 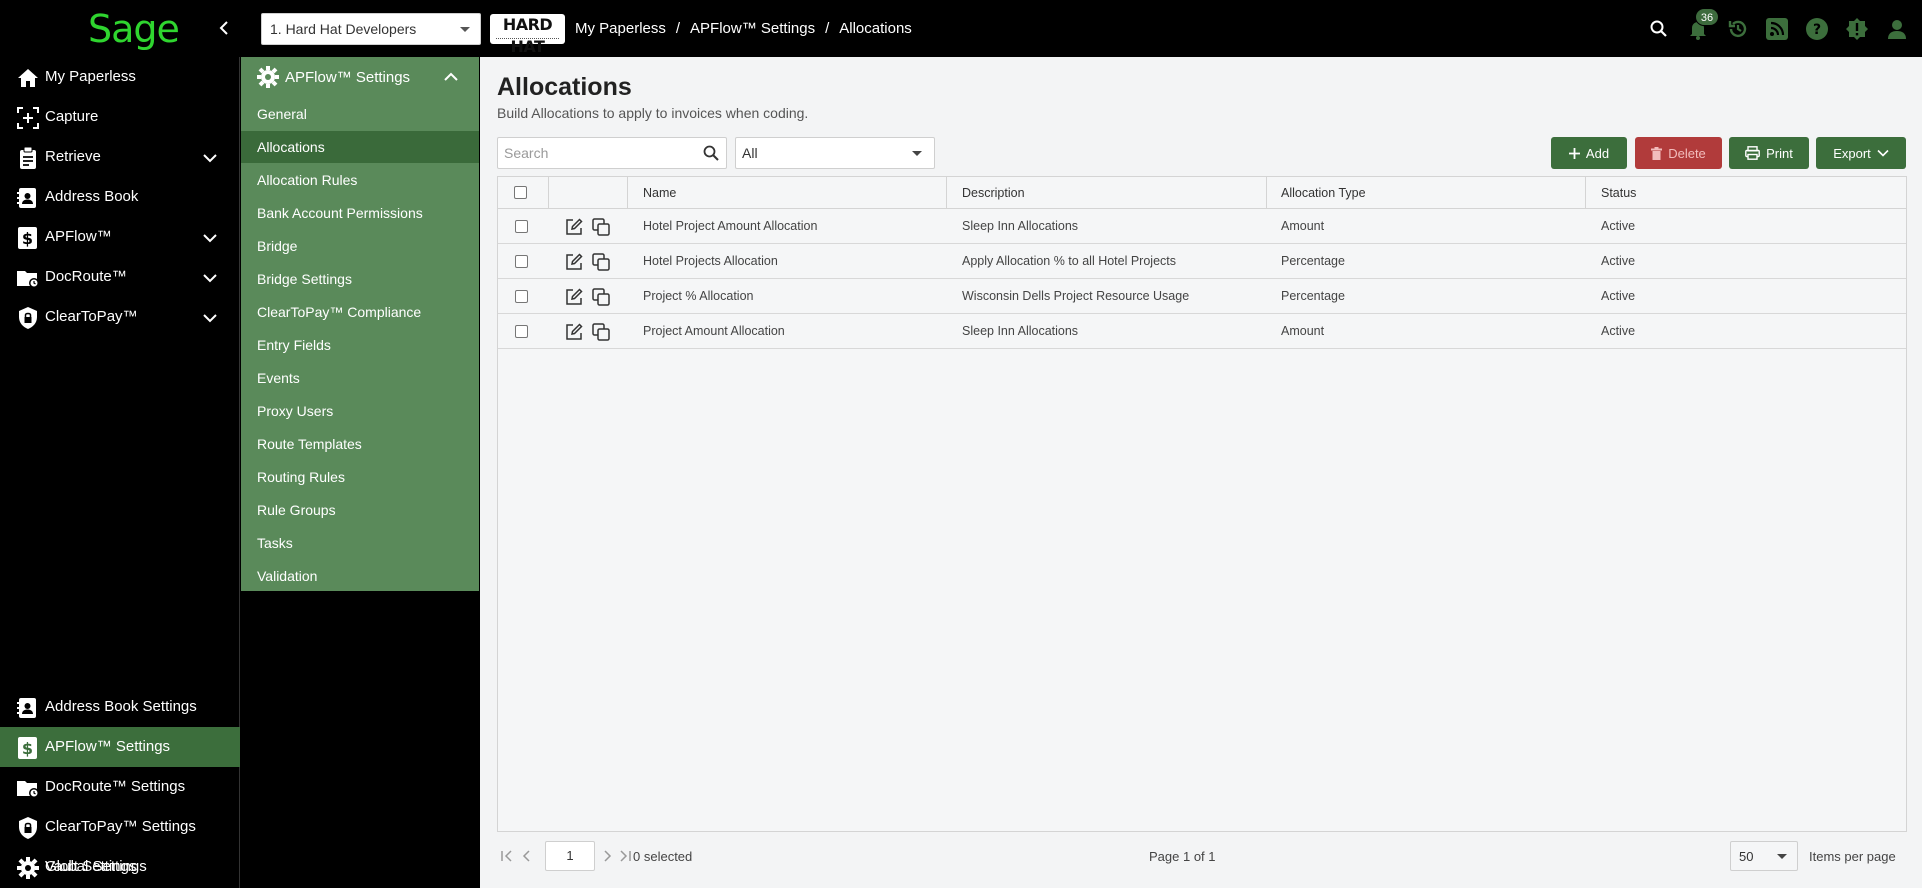 I want to click on subnav-item-routing-rules: Routing Rules, so click(x=360, y=477).